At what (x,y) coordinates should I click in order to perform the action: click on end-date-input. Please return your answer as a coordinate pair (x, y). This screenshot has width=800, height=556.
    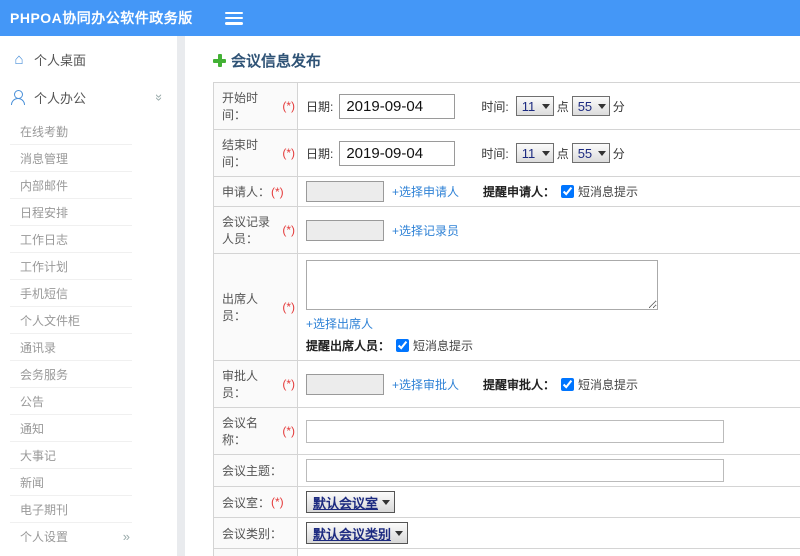
    Looking at the image, I should click on (397, 153).